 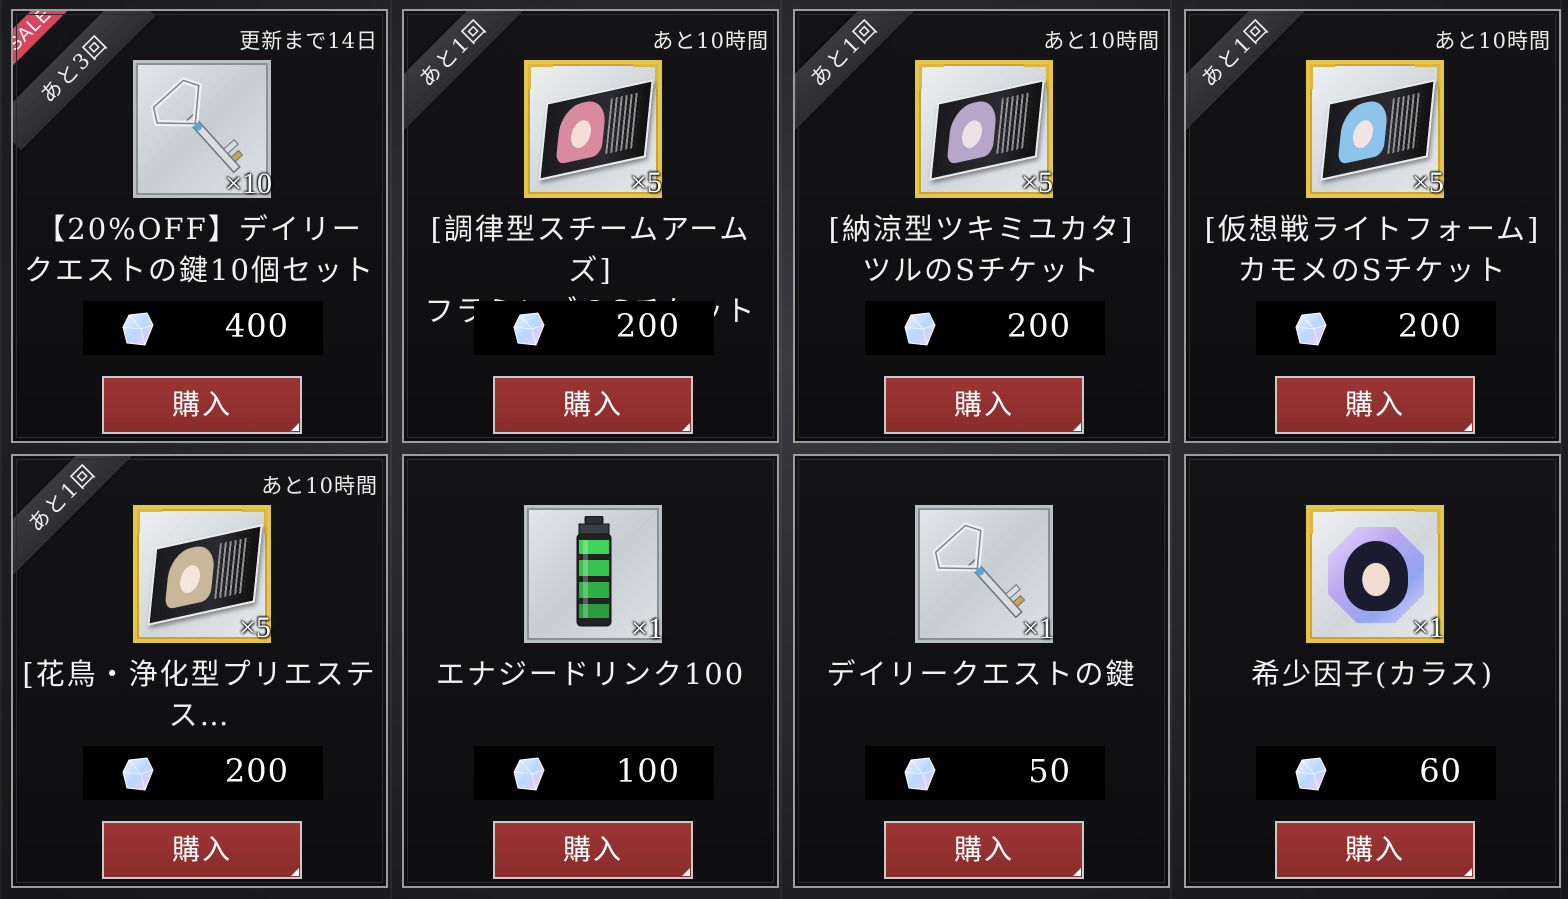 I want to click on item-title-line: ツルのSチケット, so click(x=981, y=270).